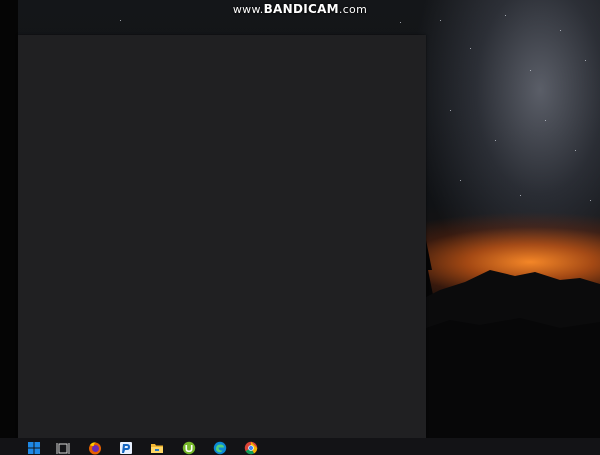 The image size is (600, 455). Describe the element at coordinates (34, 448) in the screenshot. I see `windows-start-icon` at that location.